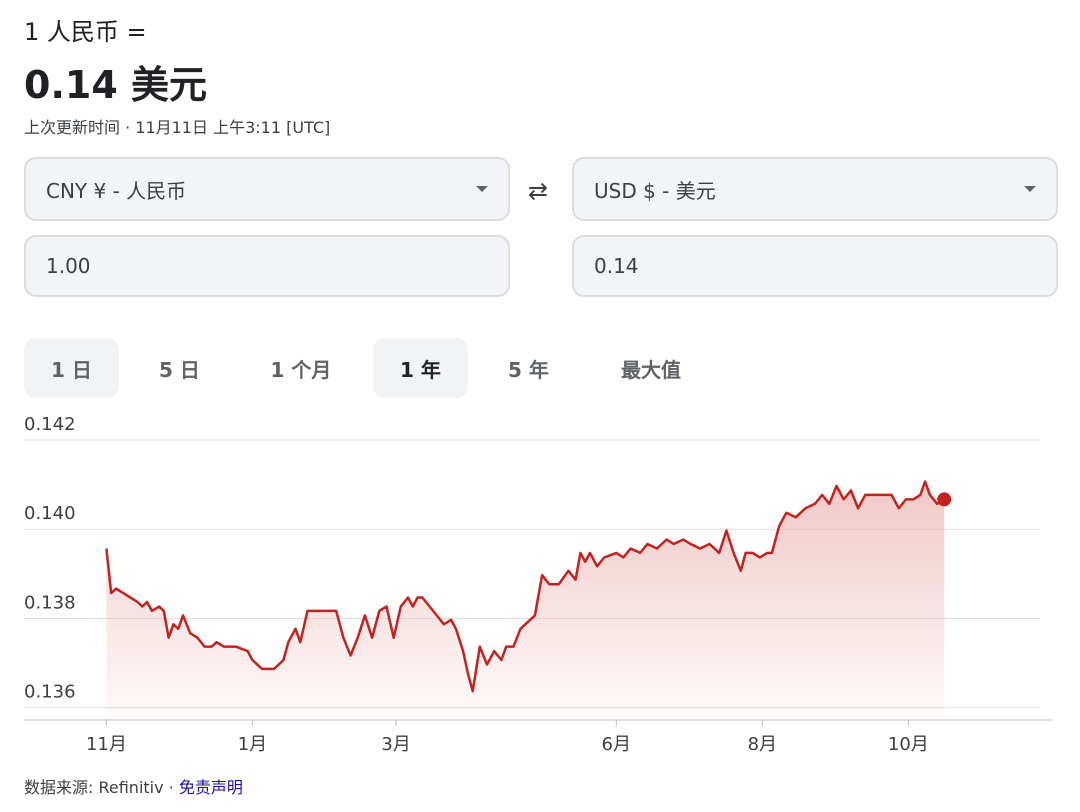 This screenshot has width=1080, height=812. I want to click on y-tick-label: 0.138, so click(50, 602).